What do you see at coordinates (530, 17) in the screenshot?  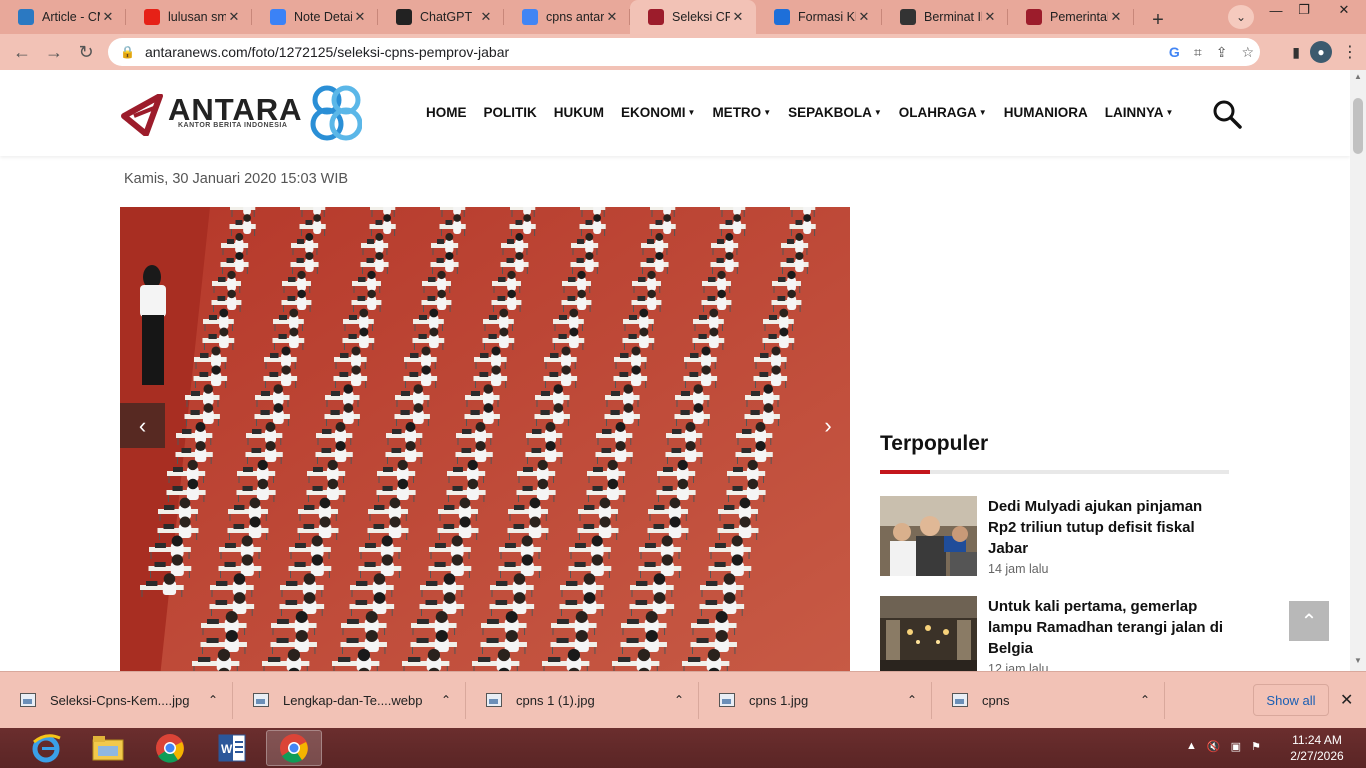 I see `google-icon` at bounding box center [530, 17].